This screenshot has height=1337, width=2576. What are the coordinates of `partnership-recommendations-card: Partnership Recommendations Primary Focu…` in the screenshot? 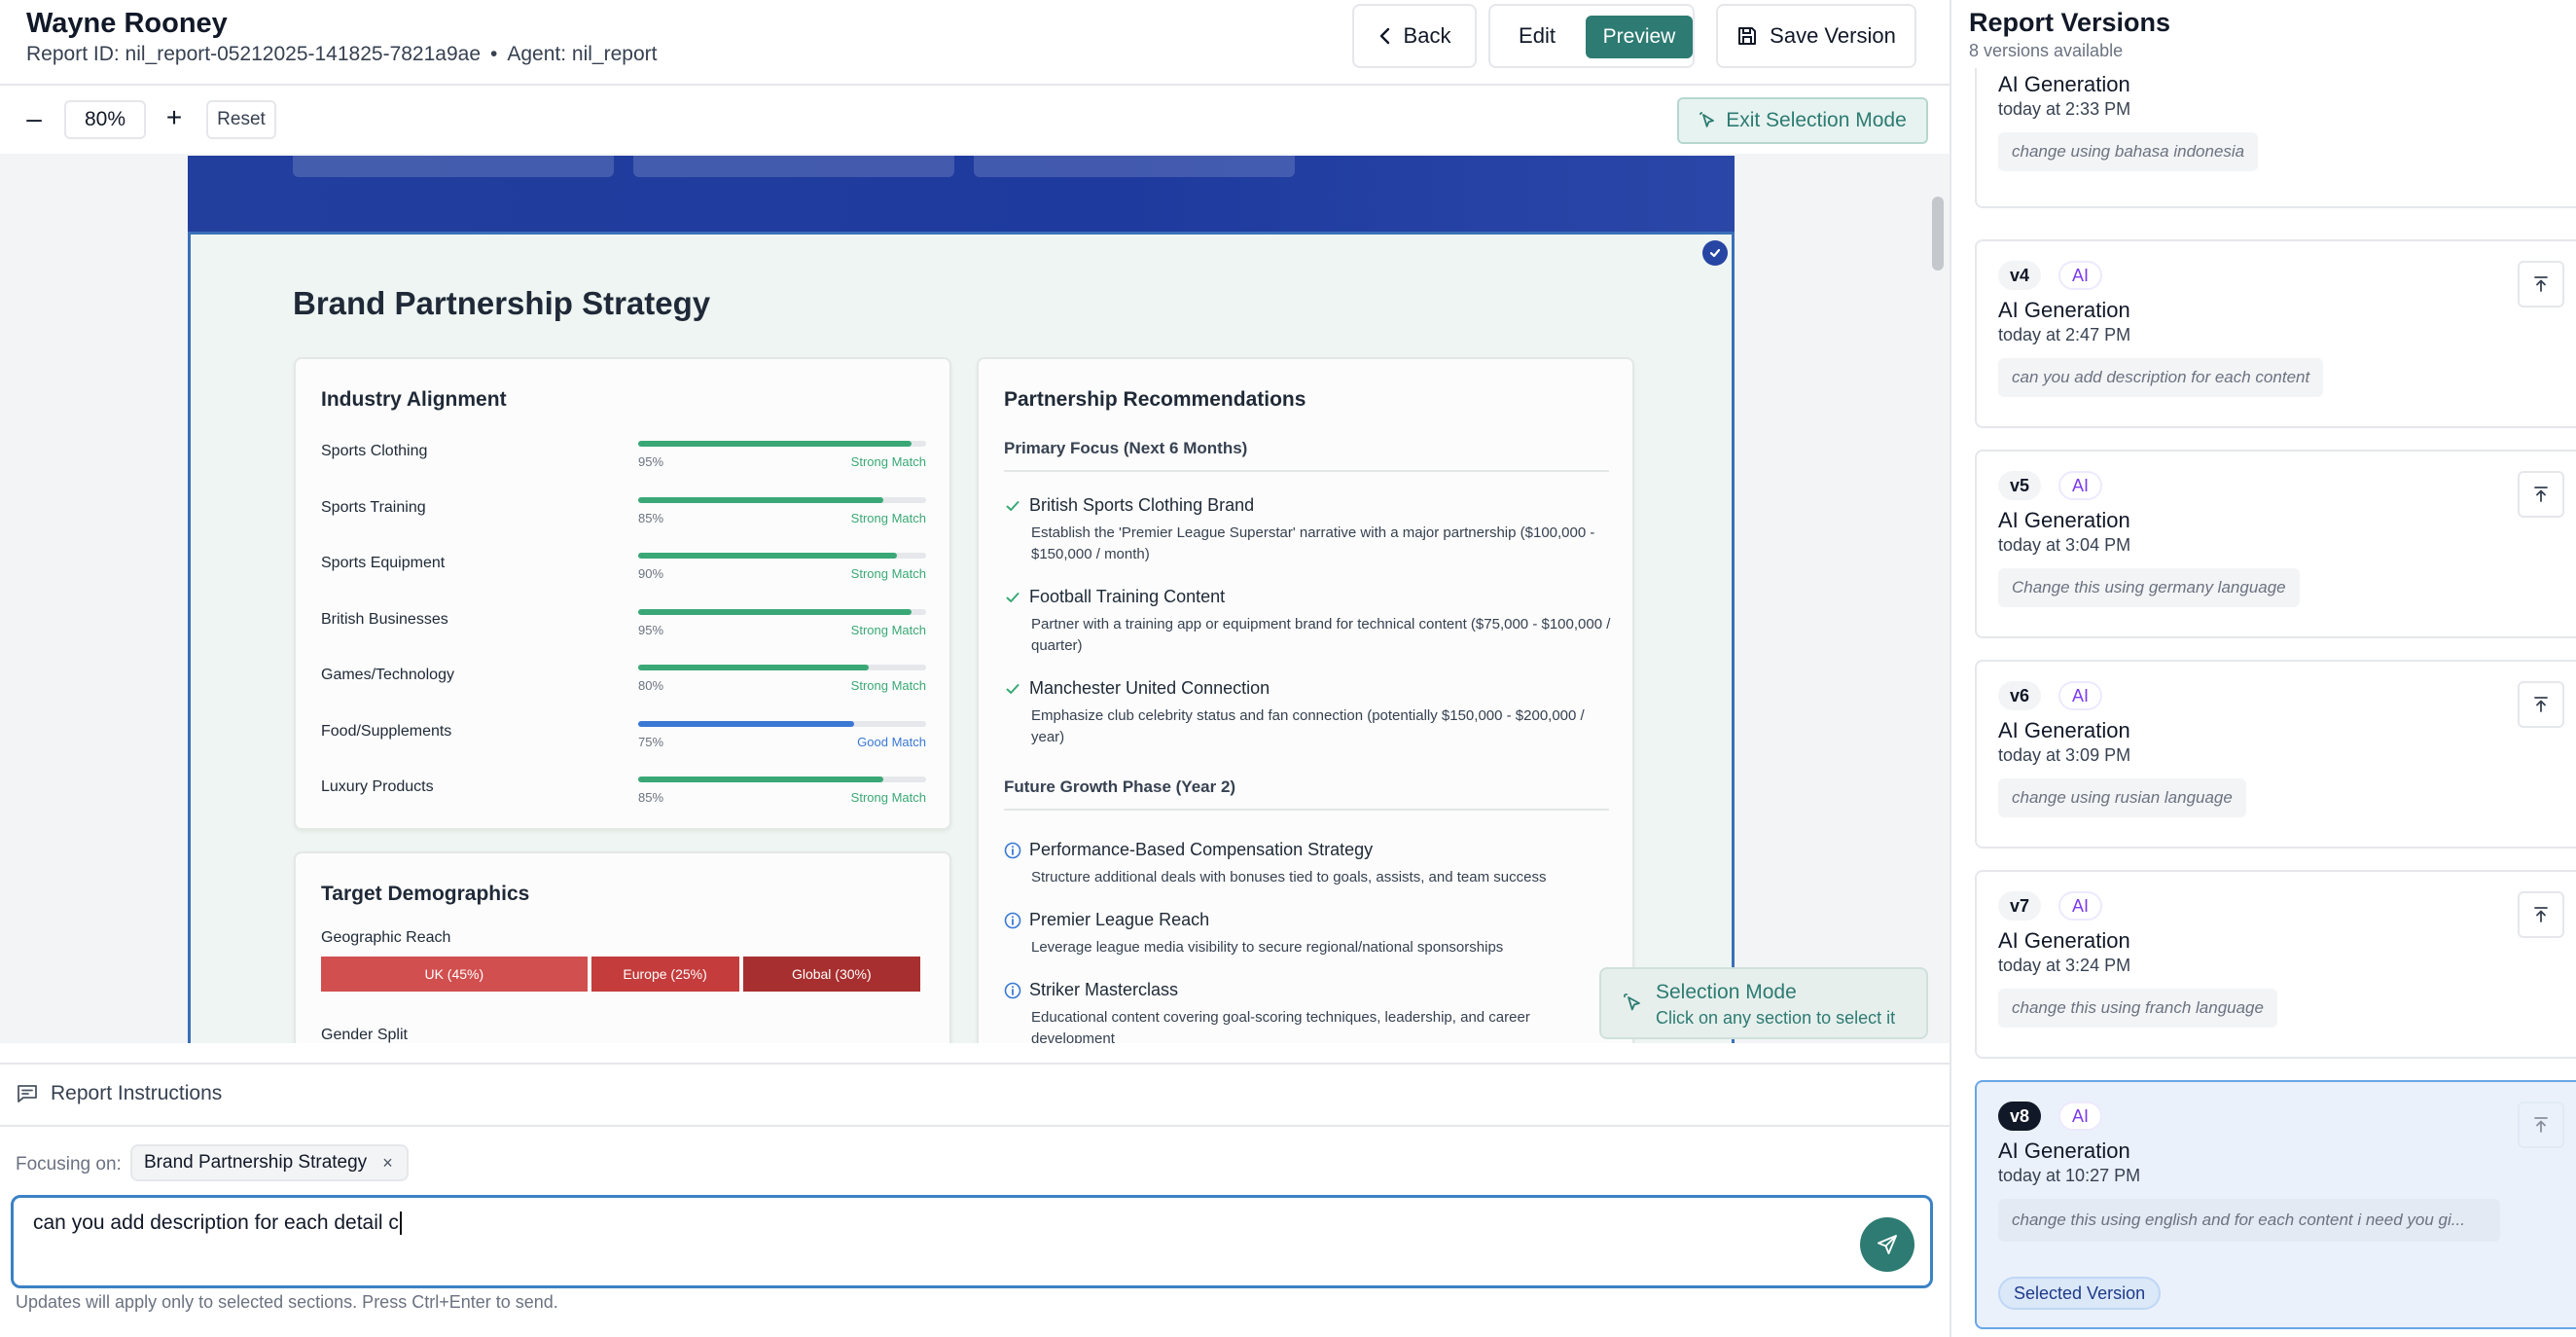 It's located at (1305, 700).